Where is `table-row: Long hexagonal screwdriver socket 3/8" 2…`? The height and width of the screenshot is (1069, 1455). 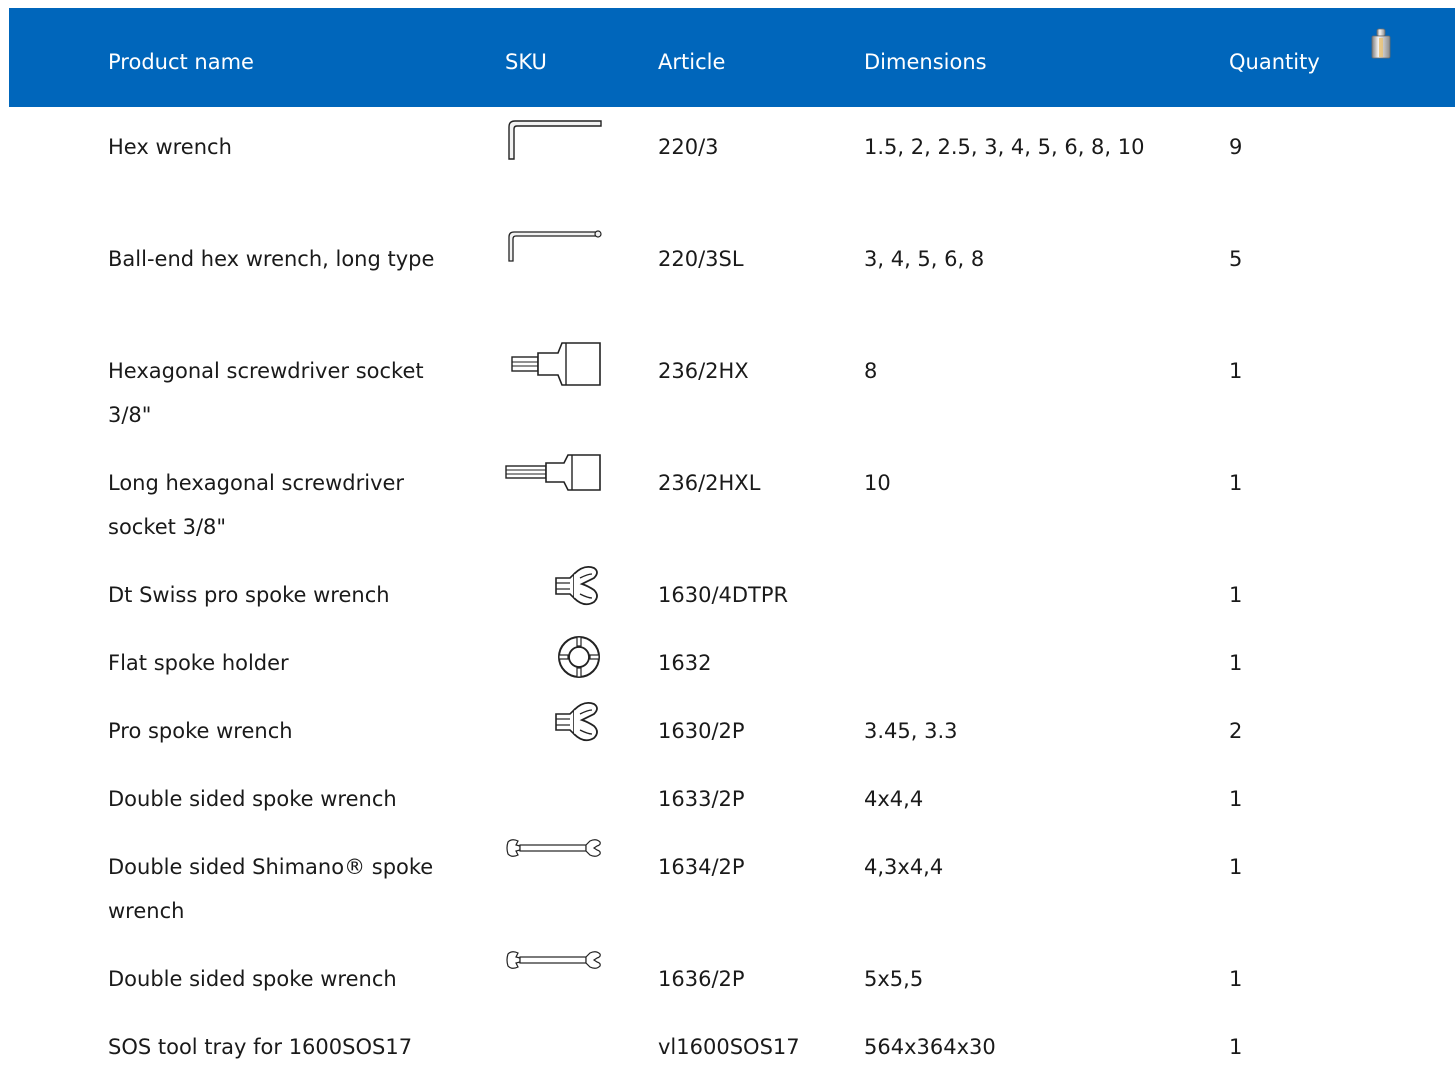
table-row: Long hexagonal screwdriver socket 3/8" 2… is located at coordinates (727, 499).